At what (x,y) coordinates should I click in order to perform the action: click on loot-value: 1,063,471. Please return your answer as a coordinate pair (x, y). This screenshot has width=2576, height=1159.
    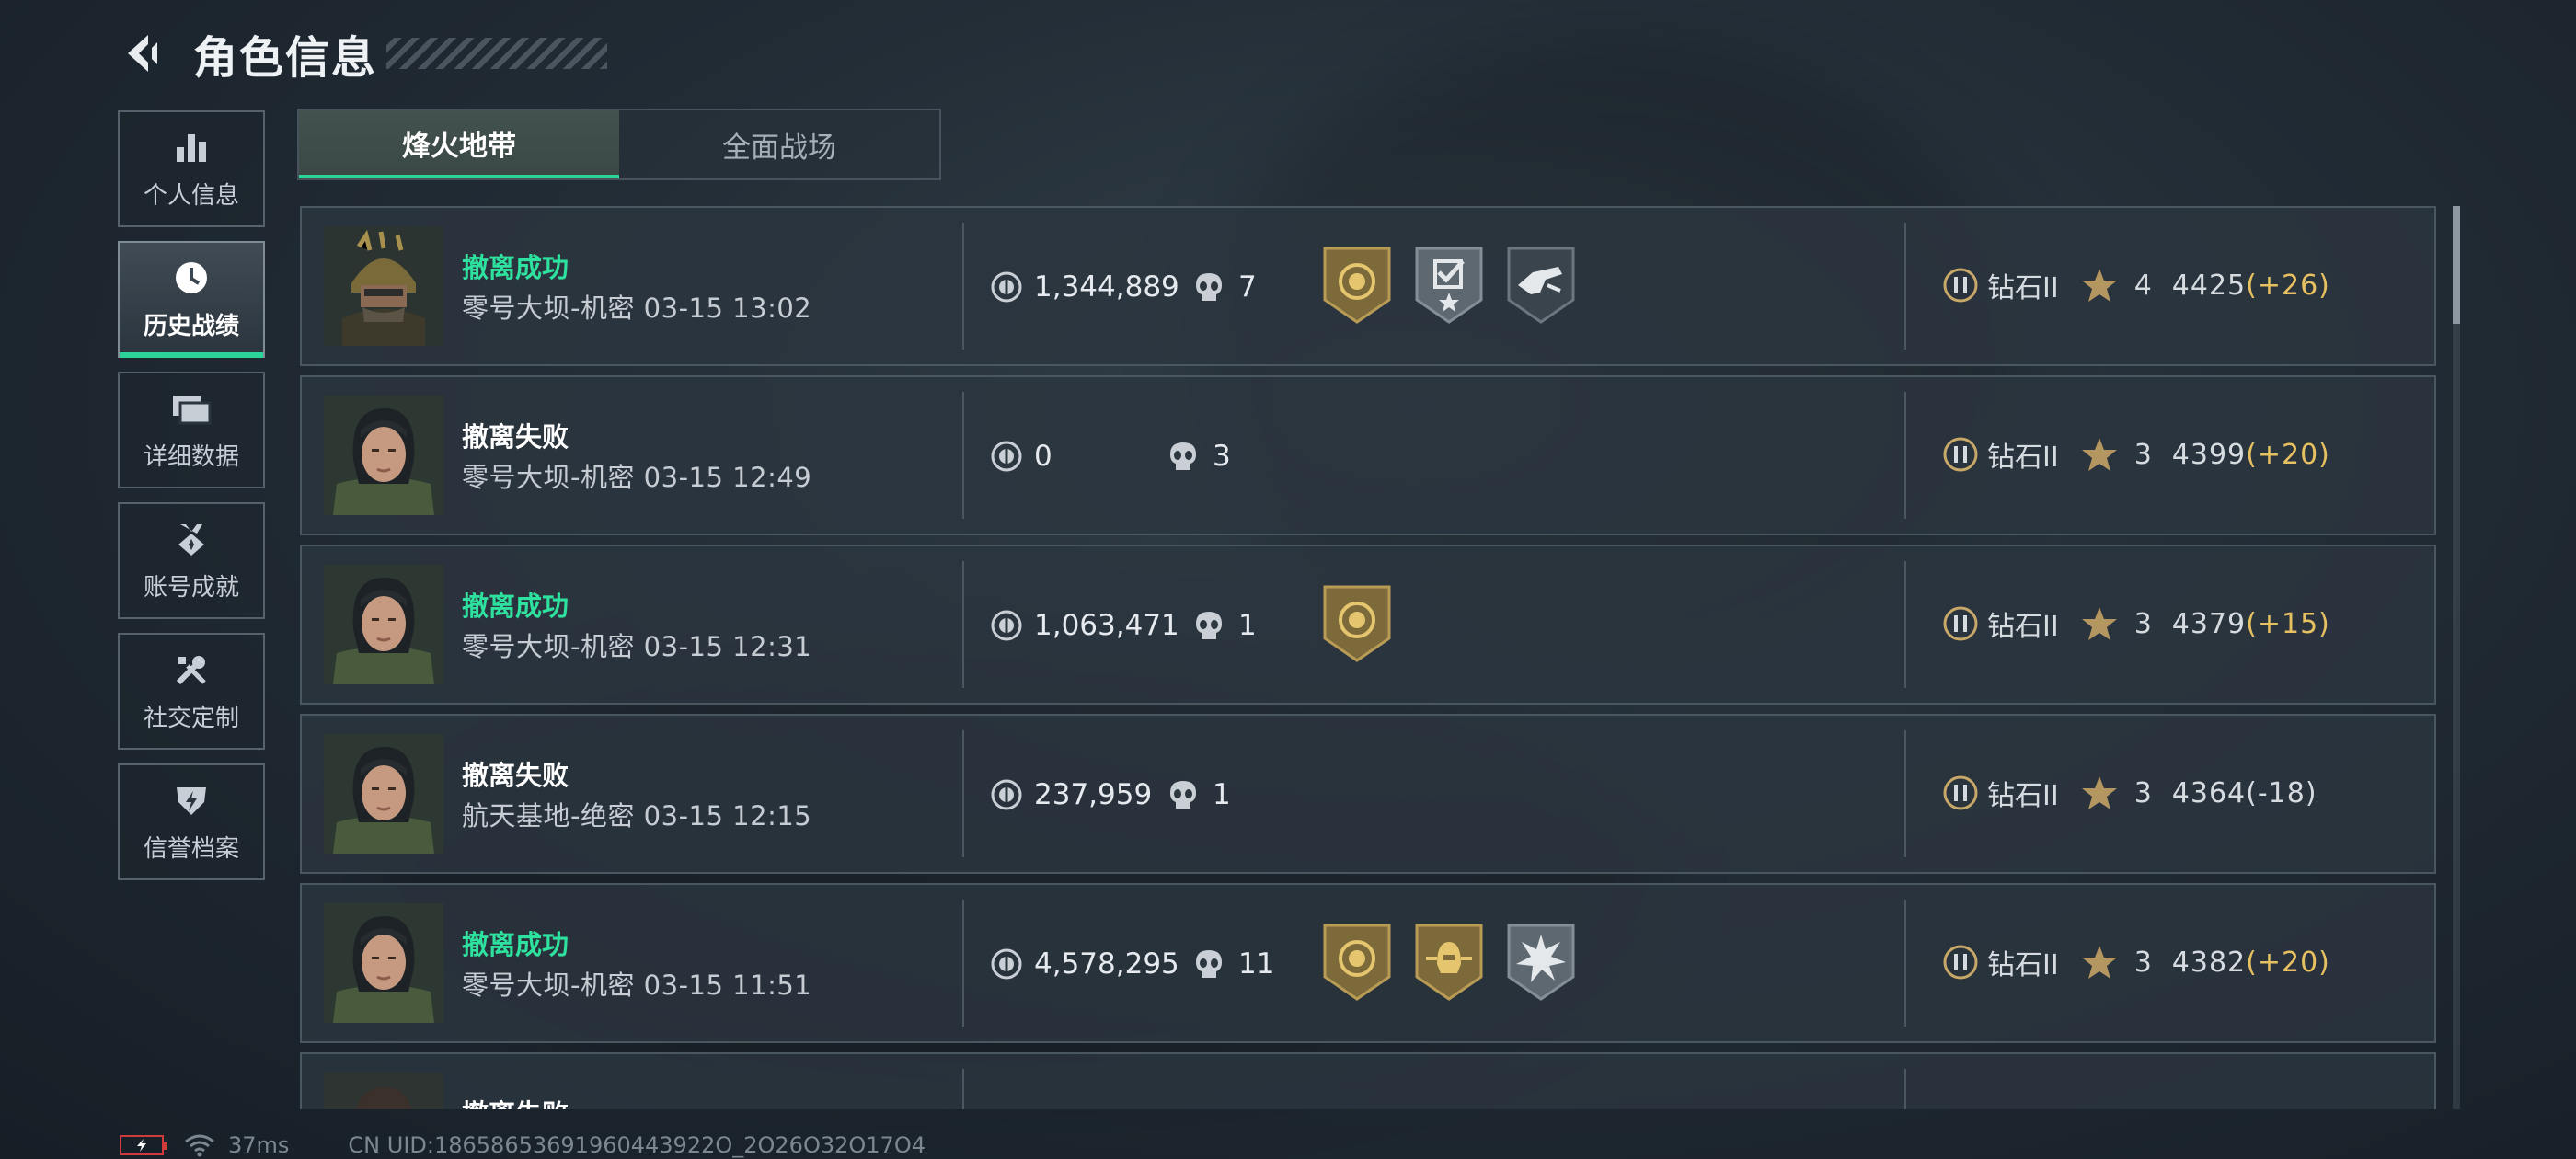
    Looking at the image, I should click on (1084, 625).